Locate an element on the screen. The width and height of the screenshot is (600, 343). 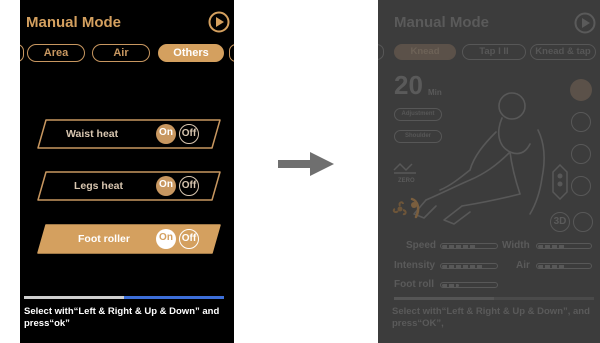
spin-icon is located at coordinates (583, 222).